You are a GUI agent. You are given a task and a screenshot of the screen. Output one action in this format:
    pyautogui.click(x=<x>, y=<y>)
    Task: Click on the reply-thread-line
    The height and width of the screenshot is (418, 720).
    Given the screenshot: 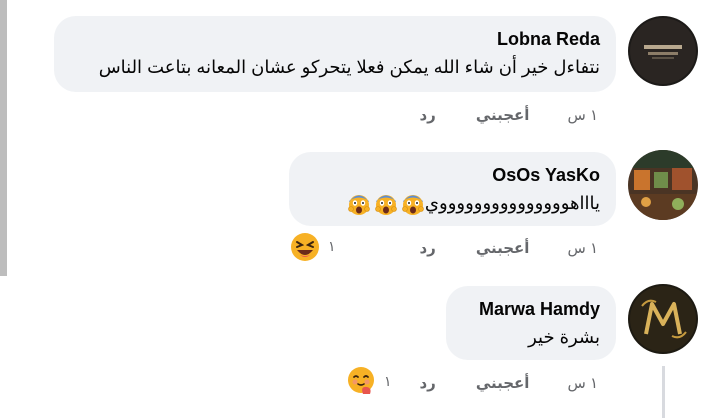 What is the action you would take?
    pyautogui.click(x=663, y=392)
    